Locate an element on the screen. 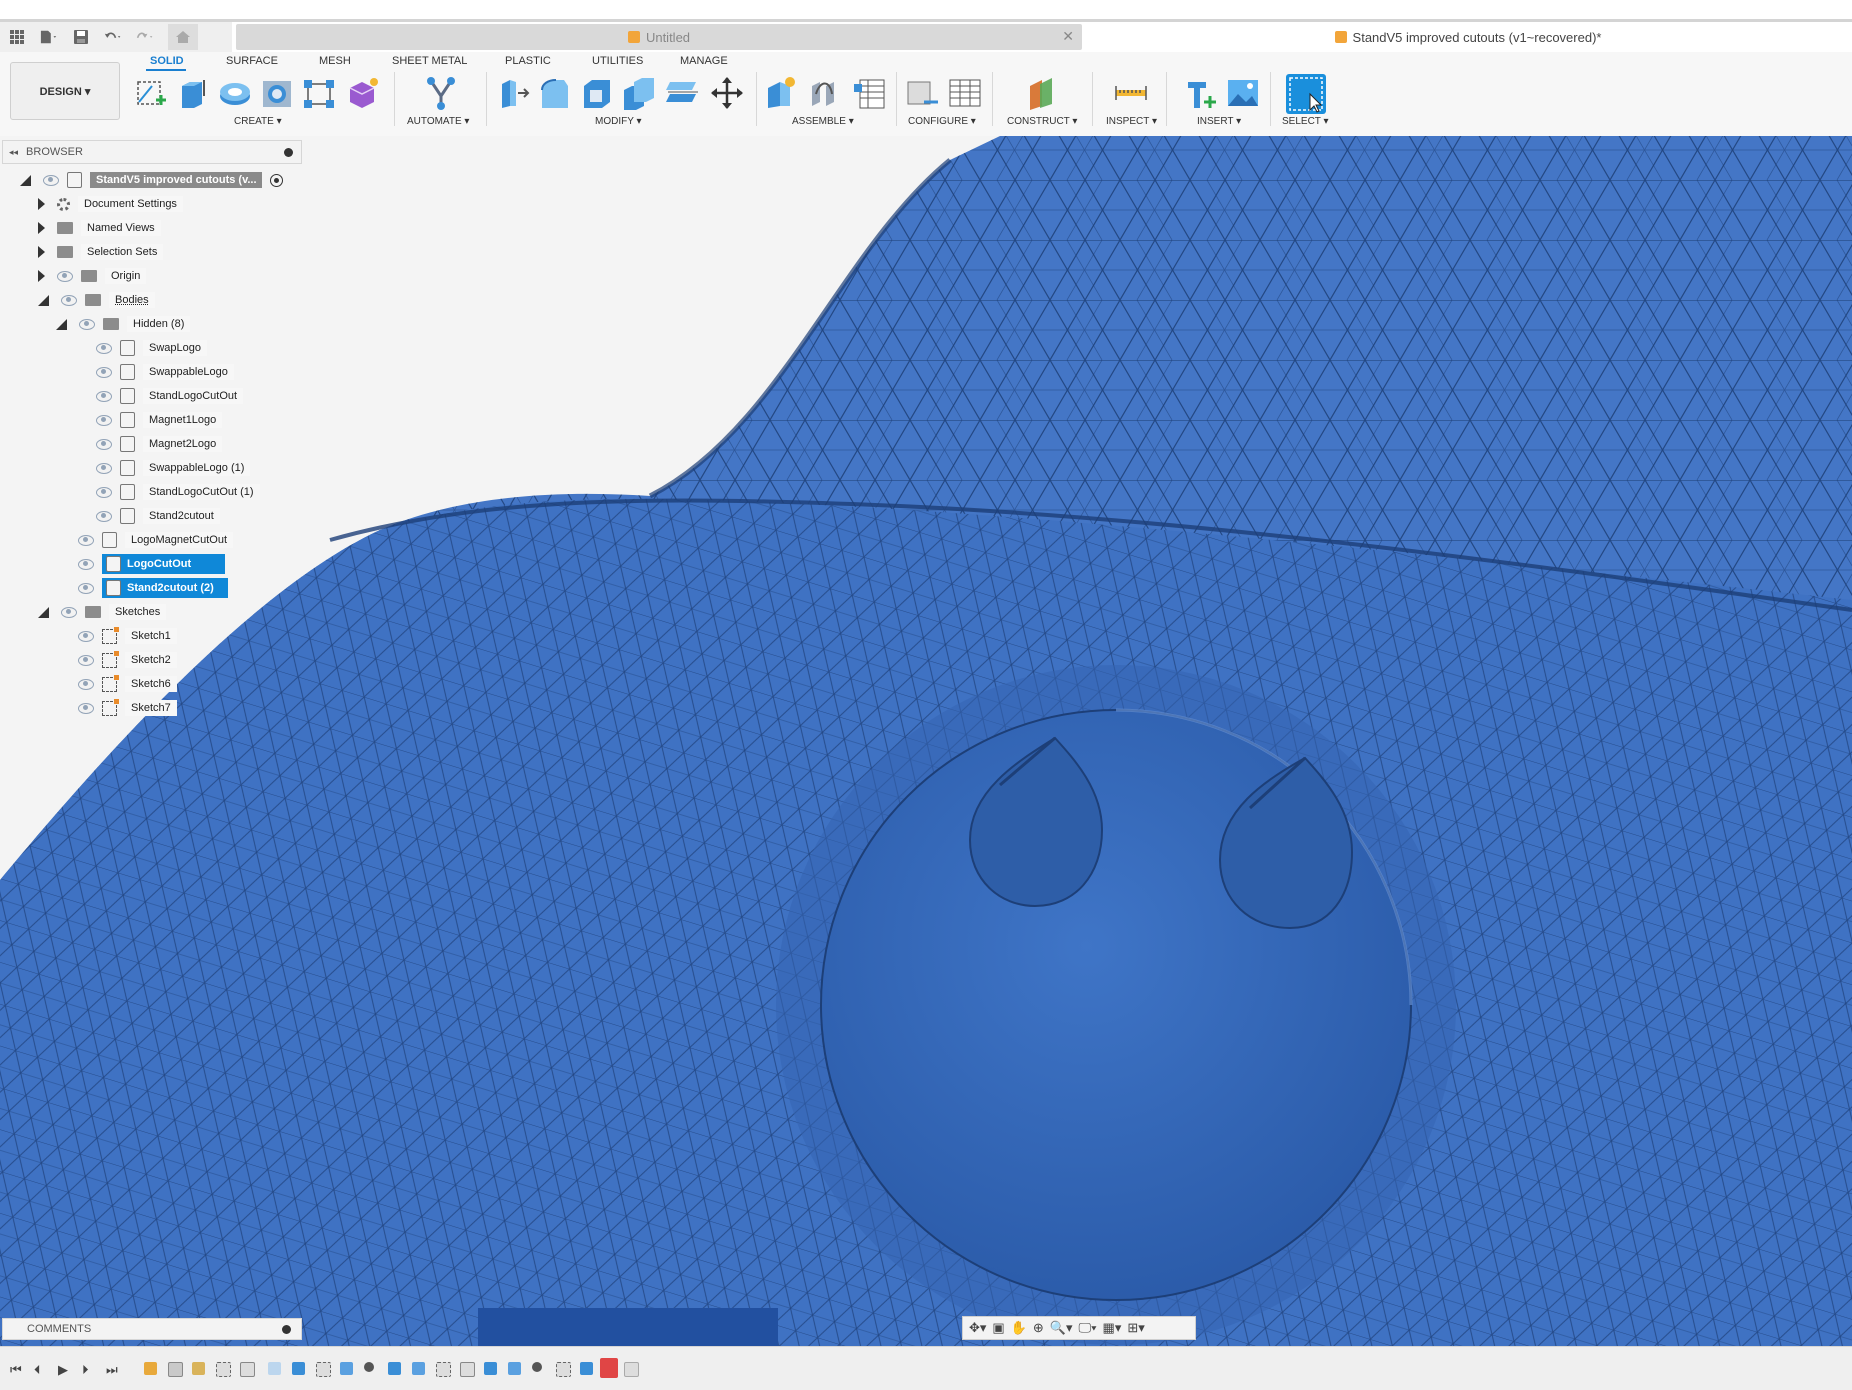  tree-item-sketch: Sketch6 is located at coordinates (127, 684).